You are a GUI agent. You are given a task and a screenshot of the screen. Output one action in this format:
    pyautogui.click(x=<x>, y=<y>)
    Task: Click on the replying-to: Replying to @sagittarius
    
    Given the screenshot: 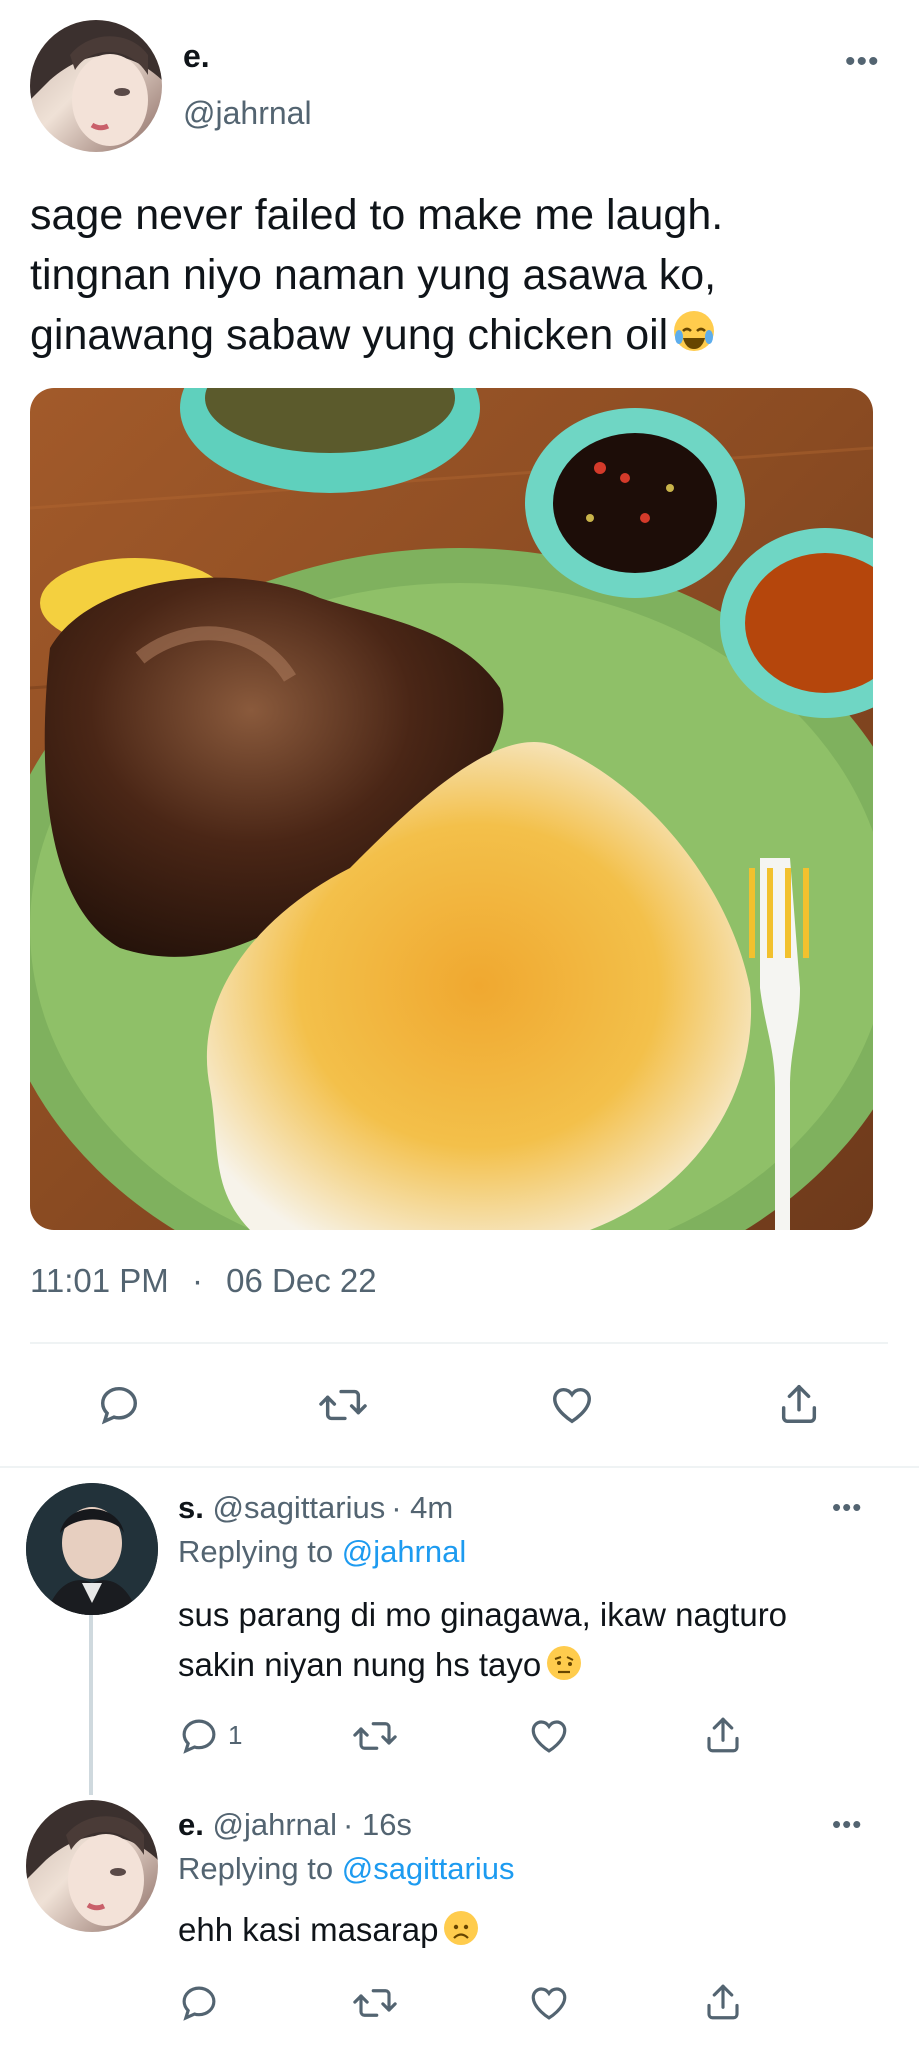 What is the action you would take?
    pyautogui.click(x=346, y=1869)
    